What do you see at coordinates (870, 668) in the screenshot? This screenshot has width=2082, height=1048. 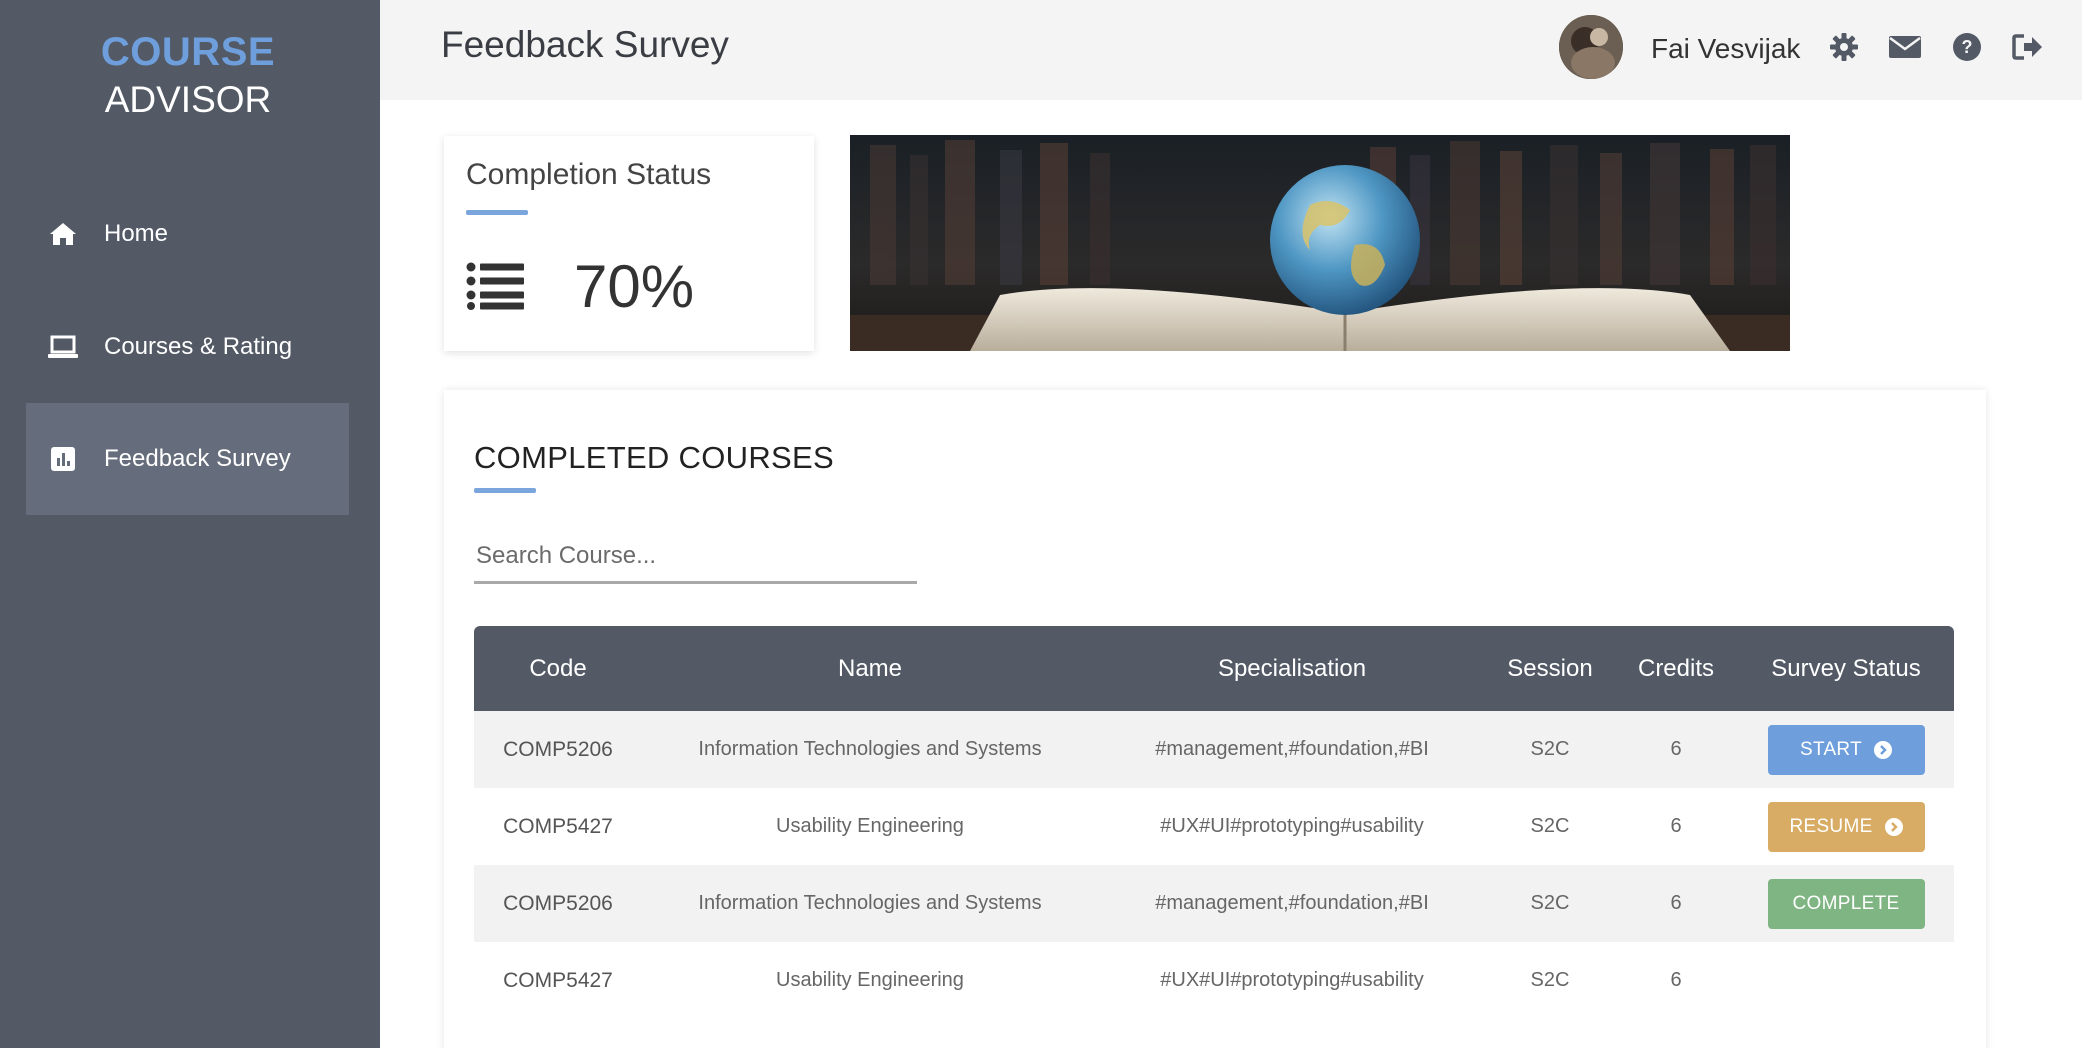 I see `column-header-name: Name` at bounding box center [870, 668].